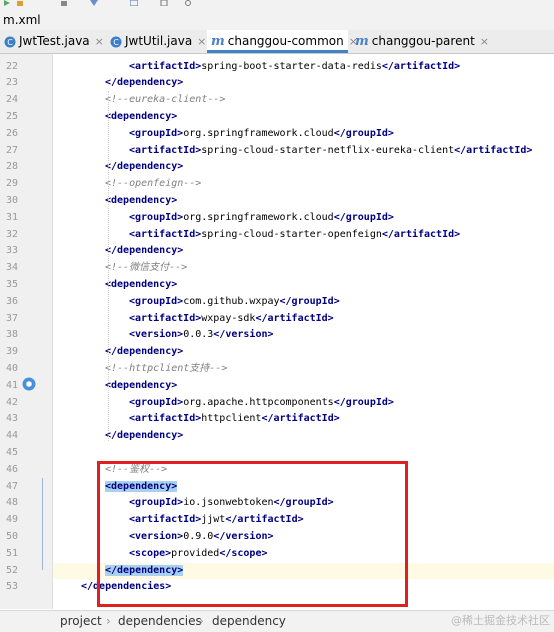 The height and width of the screenshot is (632, 554). What do you see at coordinates (218, 41) in the screenshot?
I see `maven-icon: m` at bounding box center [218, 41].